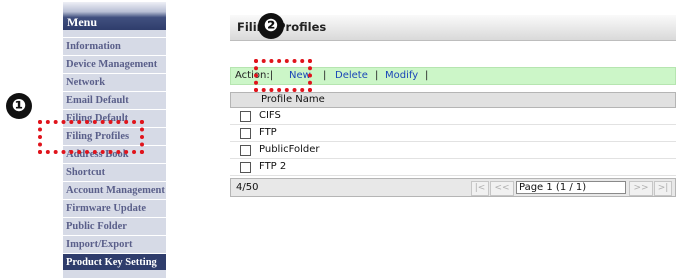 The image size is (676, 279). What do you see at coordinates (114, 243) in the screenshot?
I see `menu-item-import-export: Import/Export` at bounding box center [114, 243].